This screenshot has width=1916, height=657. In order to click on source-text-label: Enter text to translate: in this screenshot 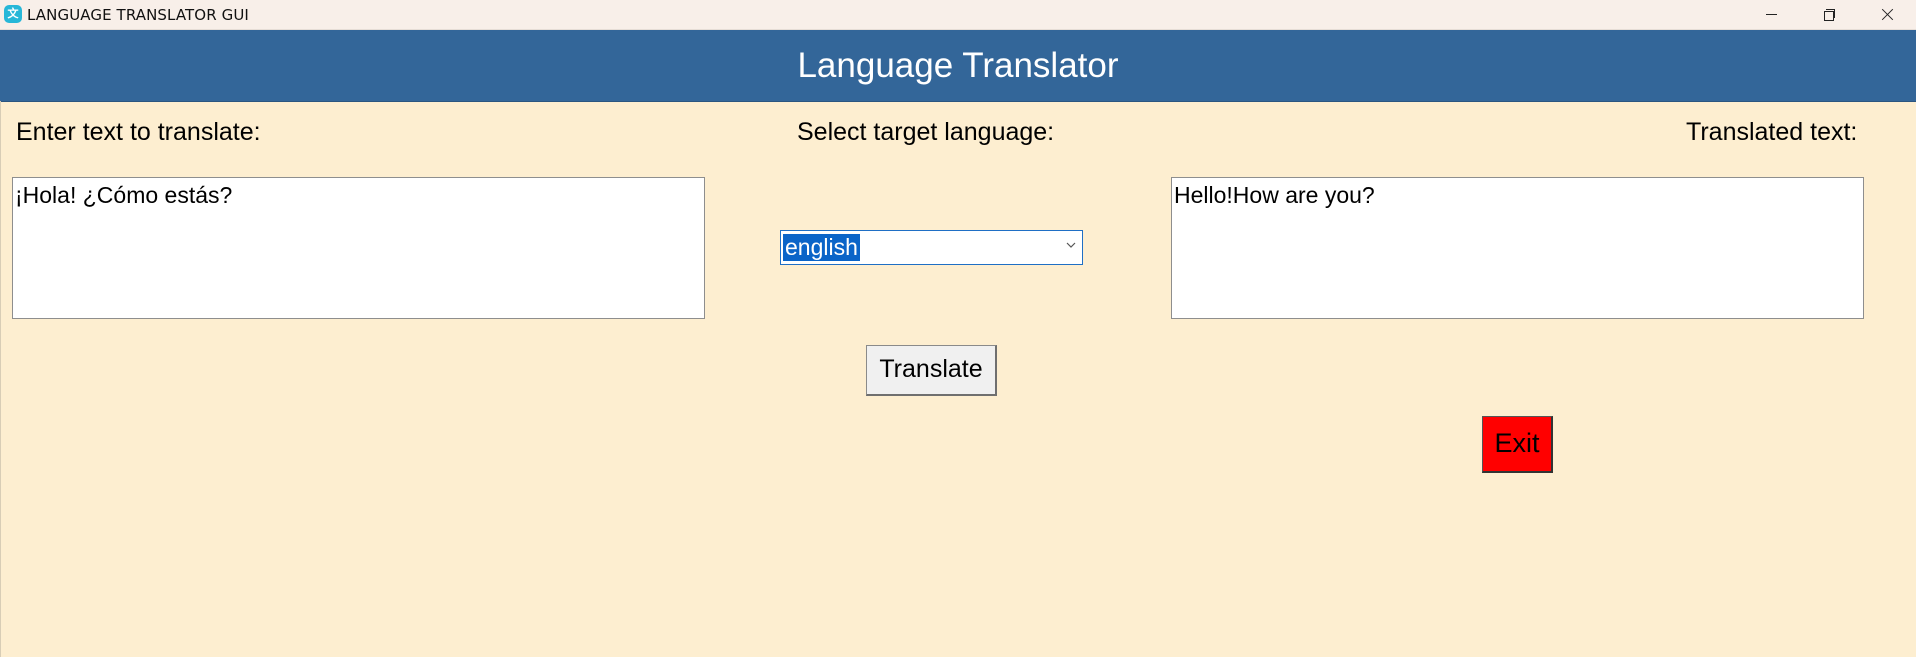, I will do `click(138, 132)`.